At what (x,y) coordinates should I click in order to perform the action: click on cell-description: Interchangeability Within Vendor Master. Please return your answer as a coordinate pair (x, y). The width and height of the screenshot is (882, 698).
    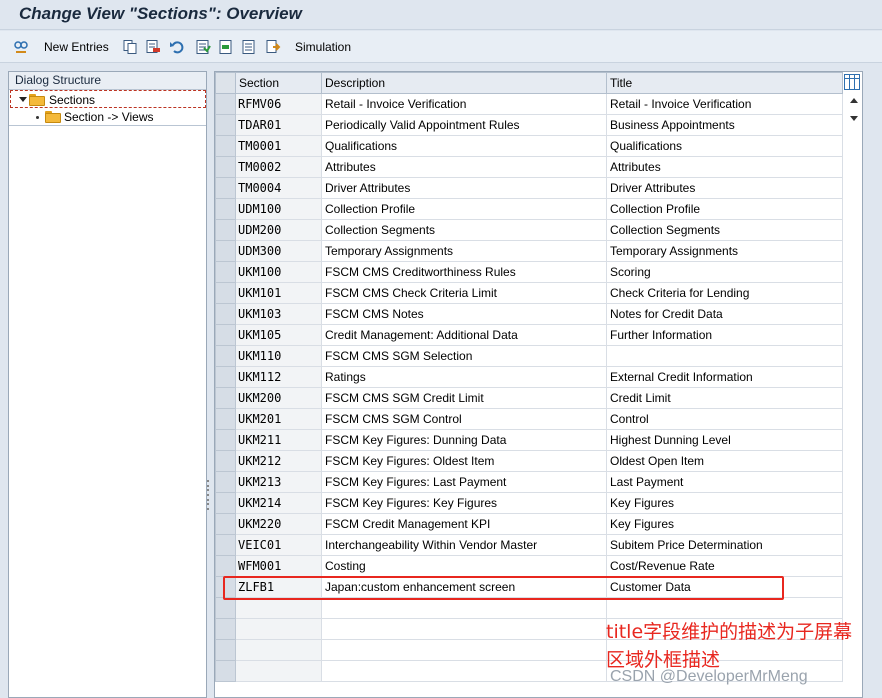
    Looking at the image, I should click on (464, 545).